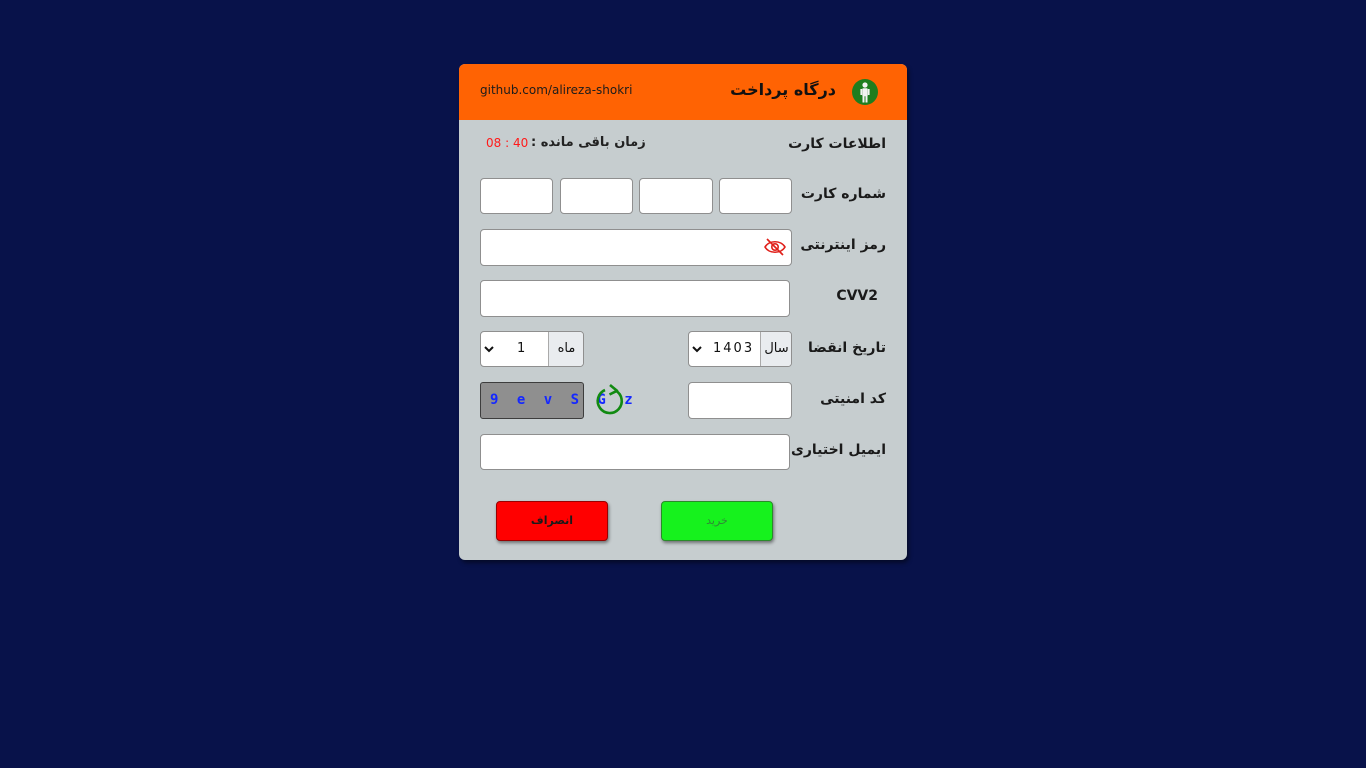 This screenshot has height=768, width=1366. What do you see at coordinates (556, 90) in the screenshot?
I see `github-link: github.com/alireza-shokri` at bounding box center [556, 90].